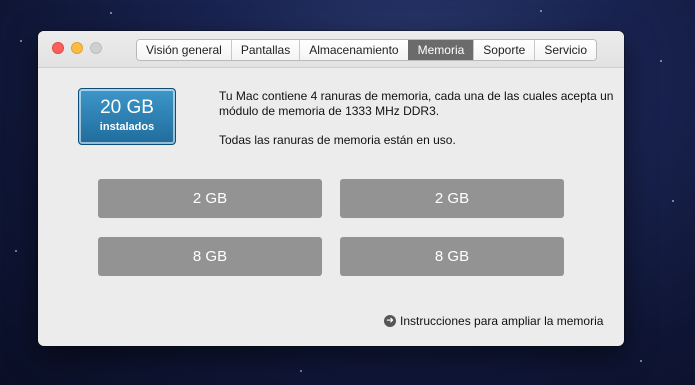  What do you see at coordinates (127, 127) in the screenshot?
I see `memory-total-caption: instalados` at bounding box center [127, 127].